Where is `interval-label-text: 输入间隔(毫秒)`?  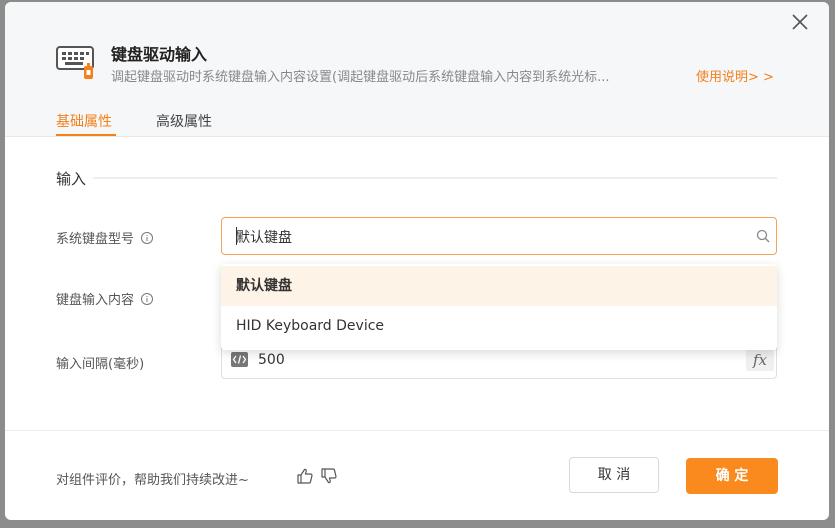 interval-label-text: 输入间隔(毫秒) is located at coordinates (100, 364).